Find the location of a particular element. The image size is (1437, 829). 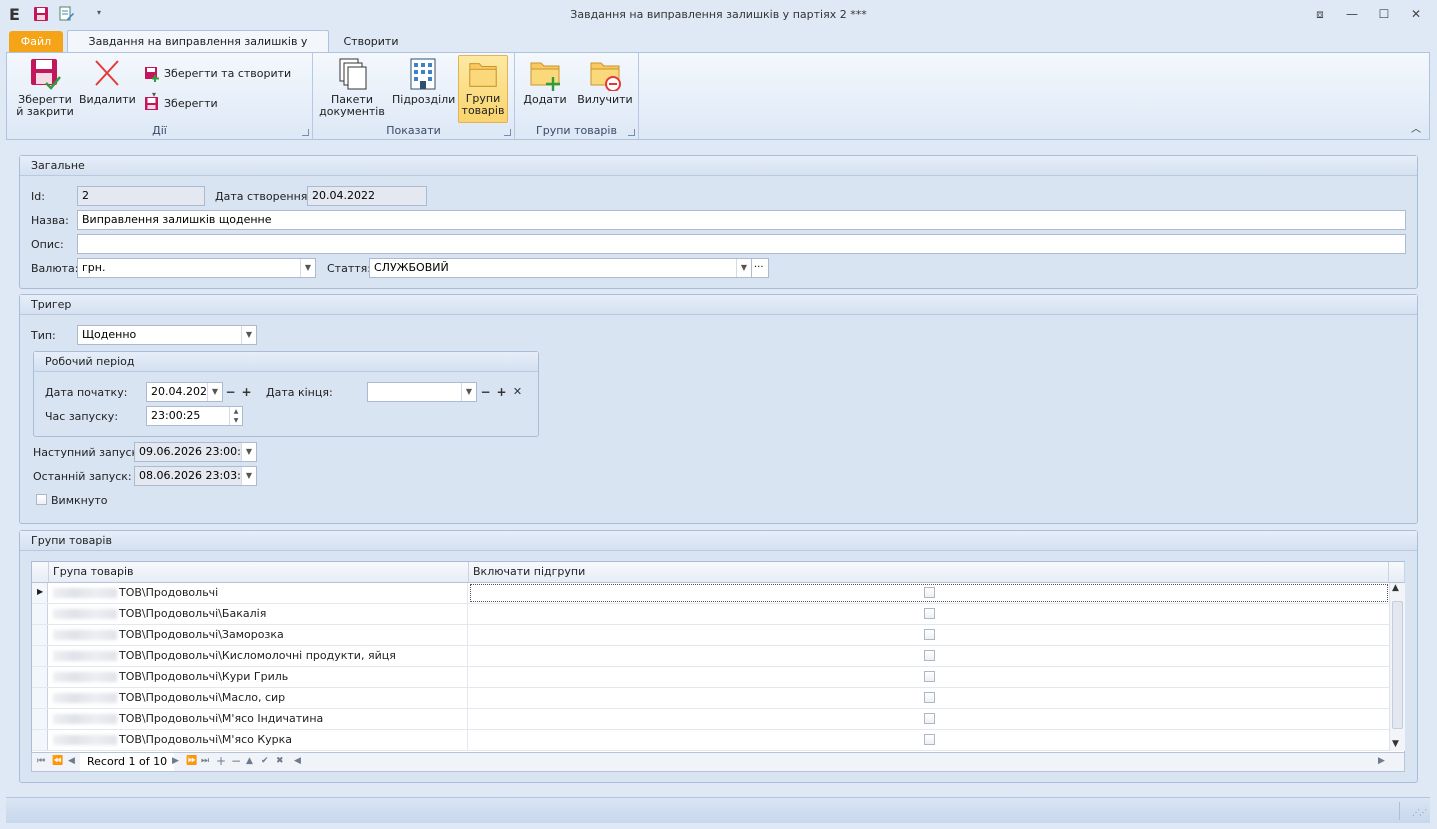

tab-file: Файл is located at coordinates (36, 41).